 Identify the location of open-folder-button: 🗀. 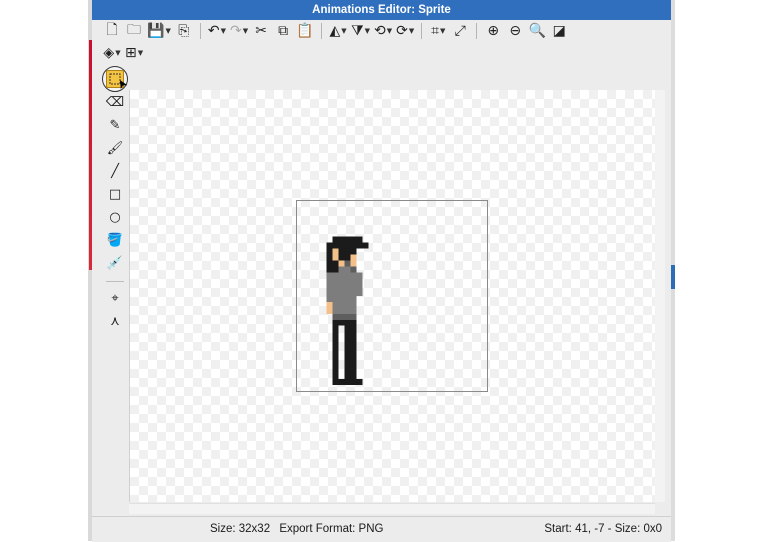
(134, 31).